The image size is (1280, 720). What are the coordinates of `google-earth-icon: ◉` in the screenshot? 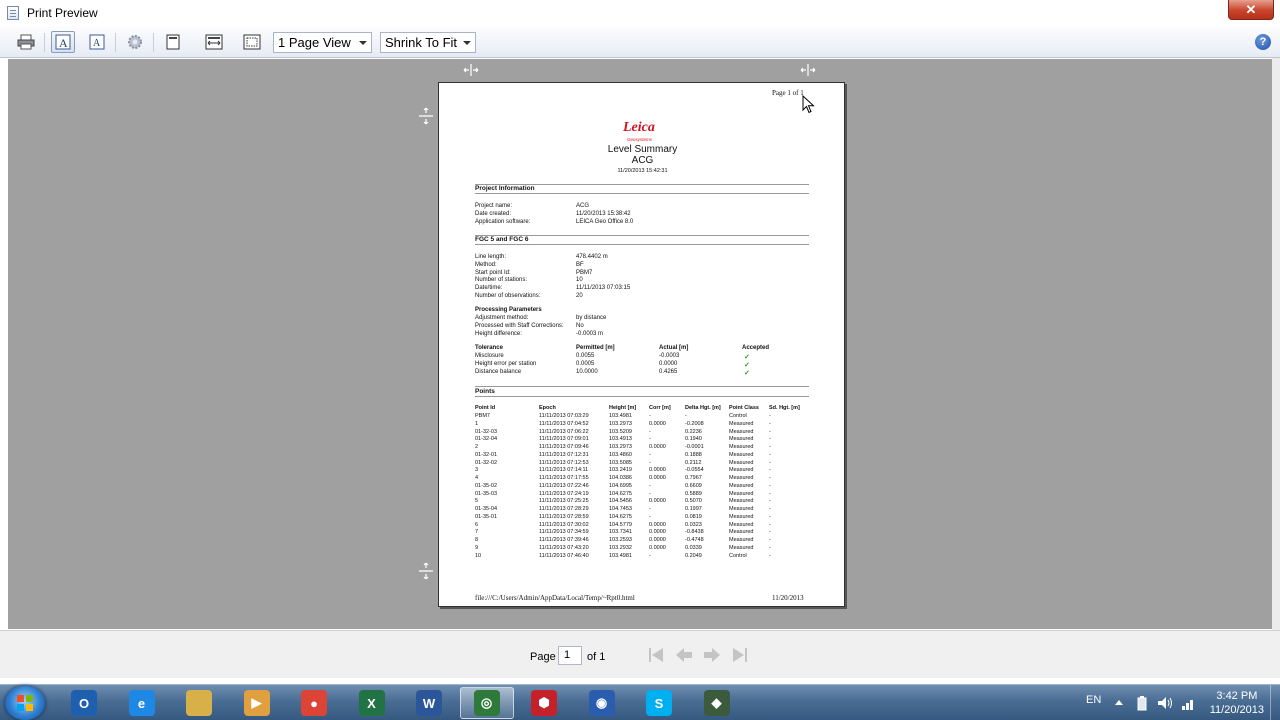 It's located at (601, 703).